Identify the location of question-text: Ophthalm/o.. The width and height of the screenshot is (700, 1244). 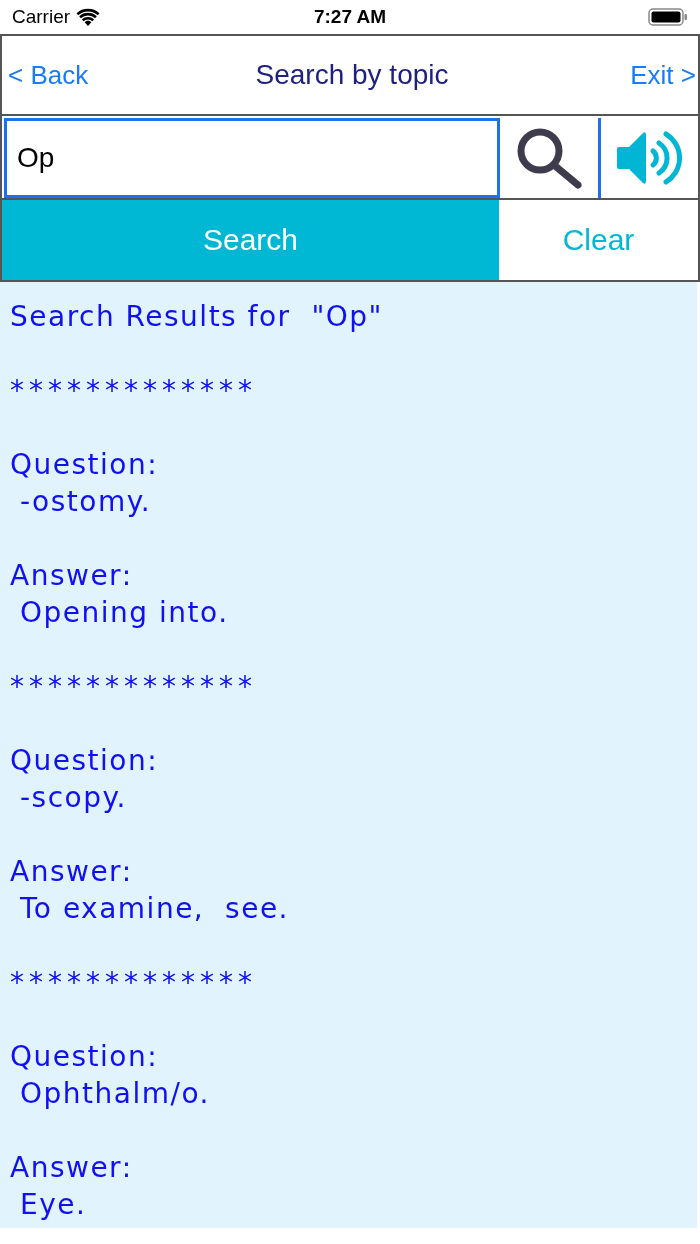
(114, 1094).